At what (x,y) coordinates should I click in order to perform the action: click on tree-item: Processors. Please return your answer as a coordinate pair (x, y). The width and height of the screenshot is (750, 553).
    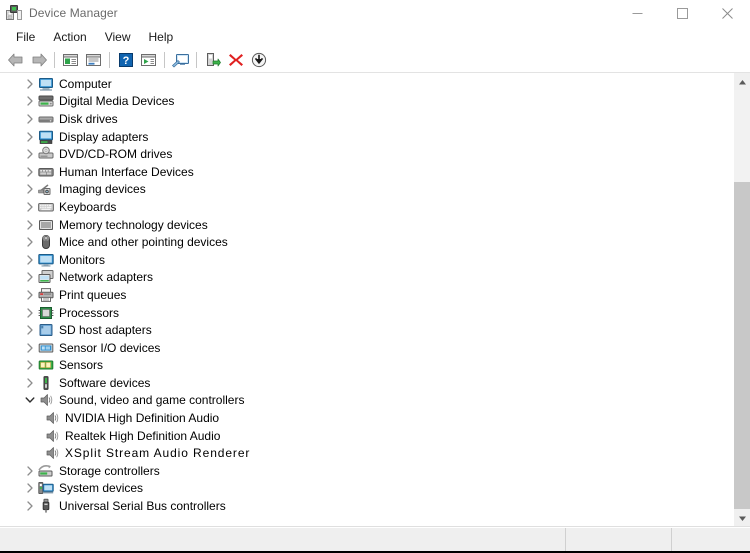
    Looking at the image, I should click on (366, 313).